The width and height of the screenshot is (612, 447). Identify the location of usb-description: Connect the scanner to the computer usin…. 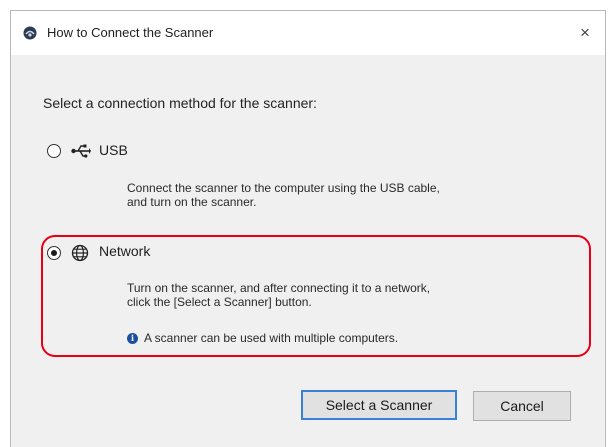
(283, 195).